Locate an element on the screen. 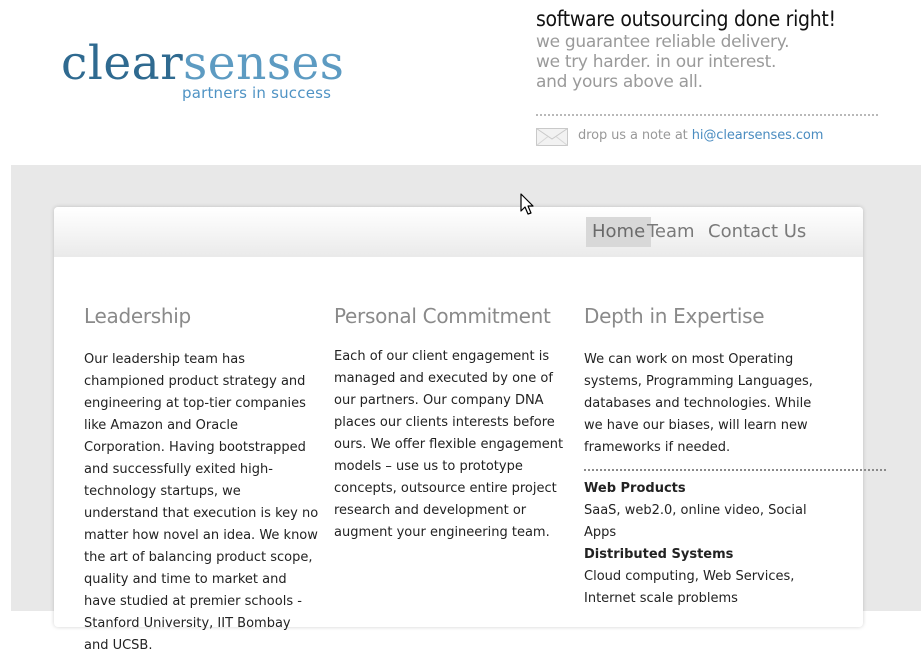  mouse-cursor-icon is located at coordinates (527, 204).